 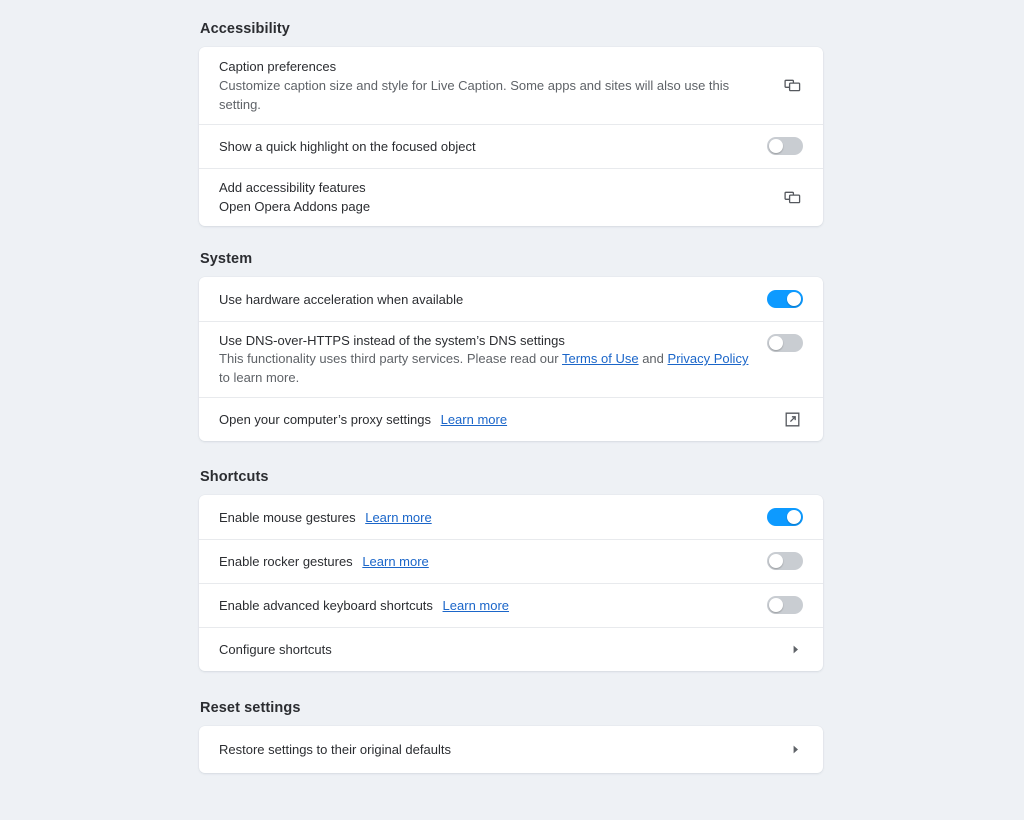 I want to click on mouse-gestures-title-wrap: Enable mouse gestures Learn more, so click(x=484, y=517).